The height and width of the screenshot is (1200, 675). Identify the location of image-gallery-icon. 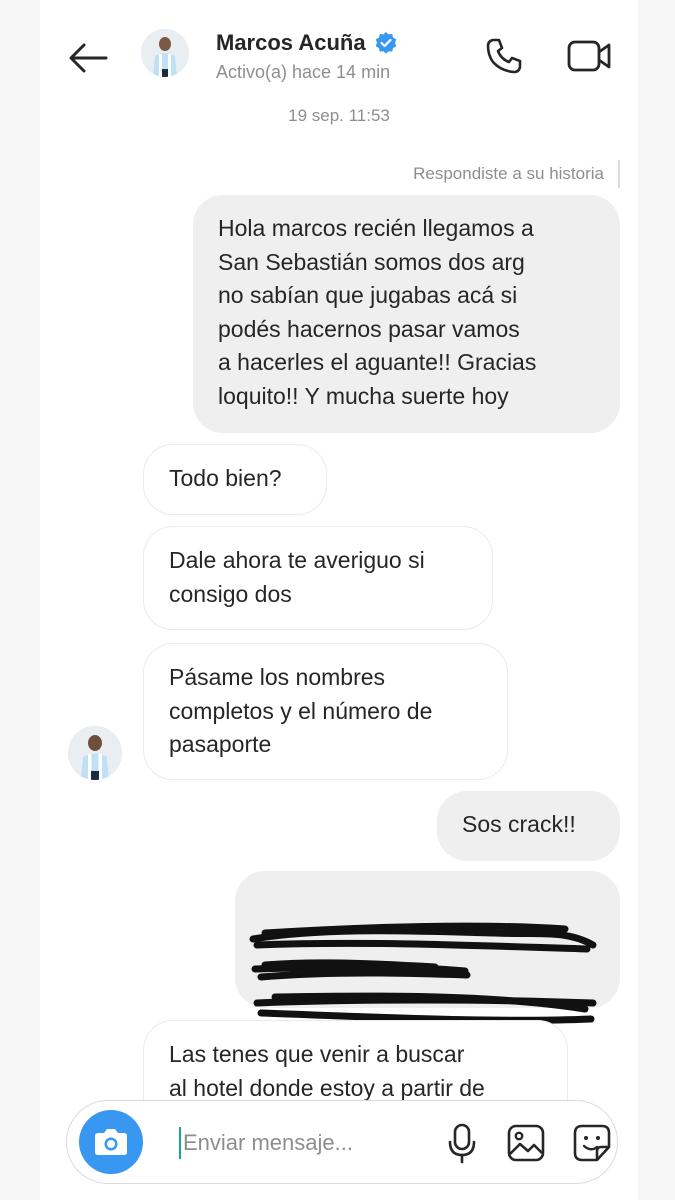
(526, 1143).